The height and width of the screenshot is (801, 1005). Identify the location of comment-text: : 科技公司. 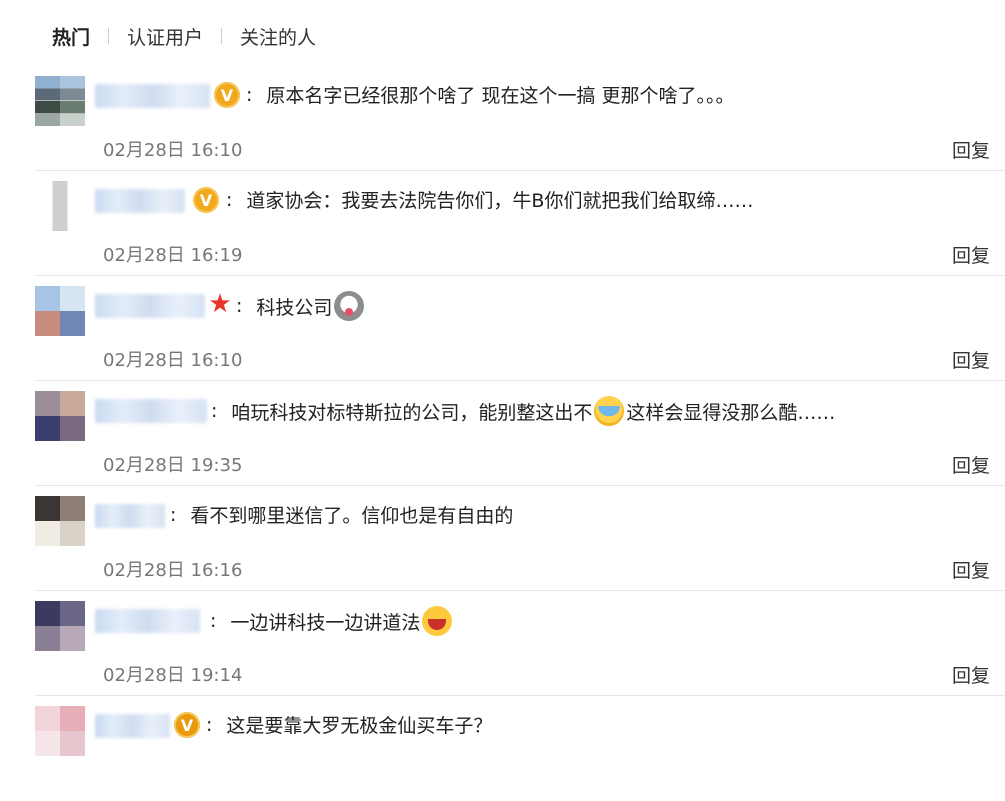
(301, 306).